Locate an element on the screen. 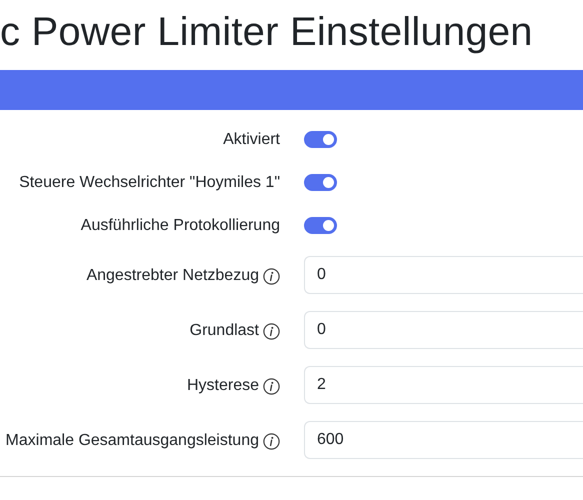 This screenshot has width=583, height=500. setting-label: Steuere Wechselrichter "Hoymiles 1" is located at coordinates (149, 183).